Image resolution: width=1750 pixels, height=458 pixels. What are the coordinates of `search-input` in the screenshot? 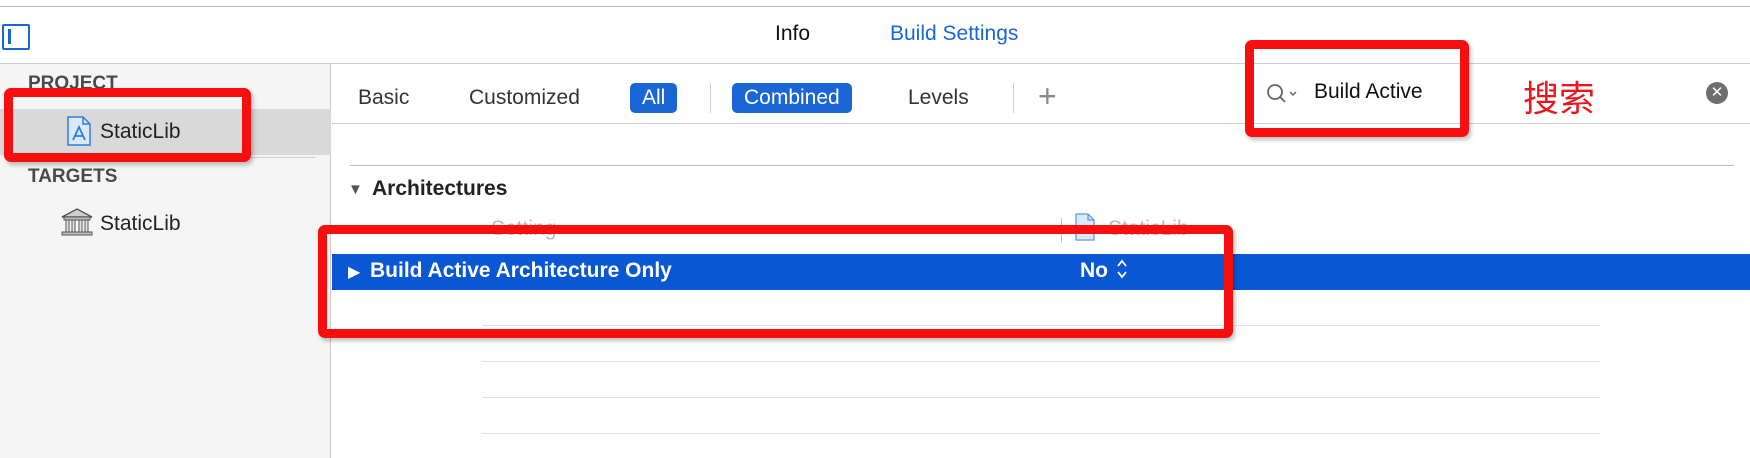 It's located at (1404, 92).